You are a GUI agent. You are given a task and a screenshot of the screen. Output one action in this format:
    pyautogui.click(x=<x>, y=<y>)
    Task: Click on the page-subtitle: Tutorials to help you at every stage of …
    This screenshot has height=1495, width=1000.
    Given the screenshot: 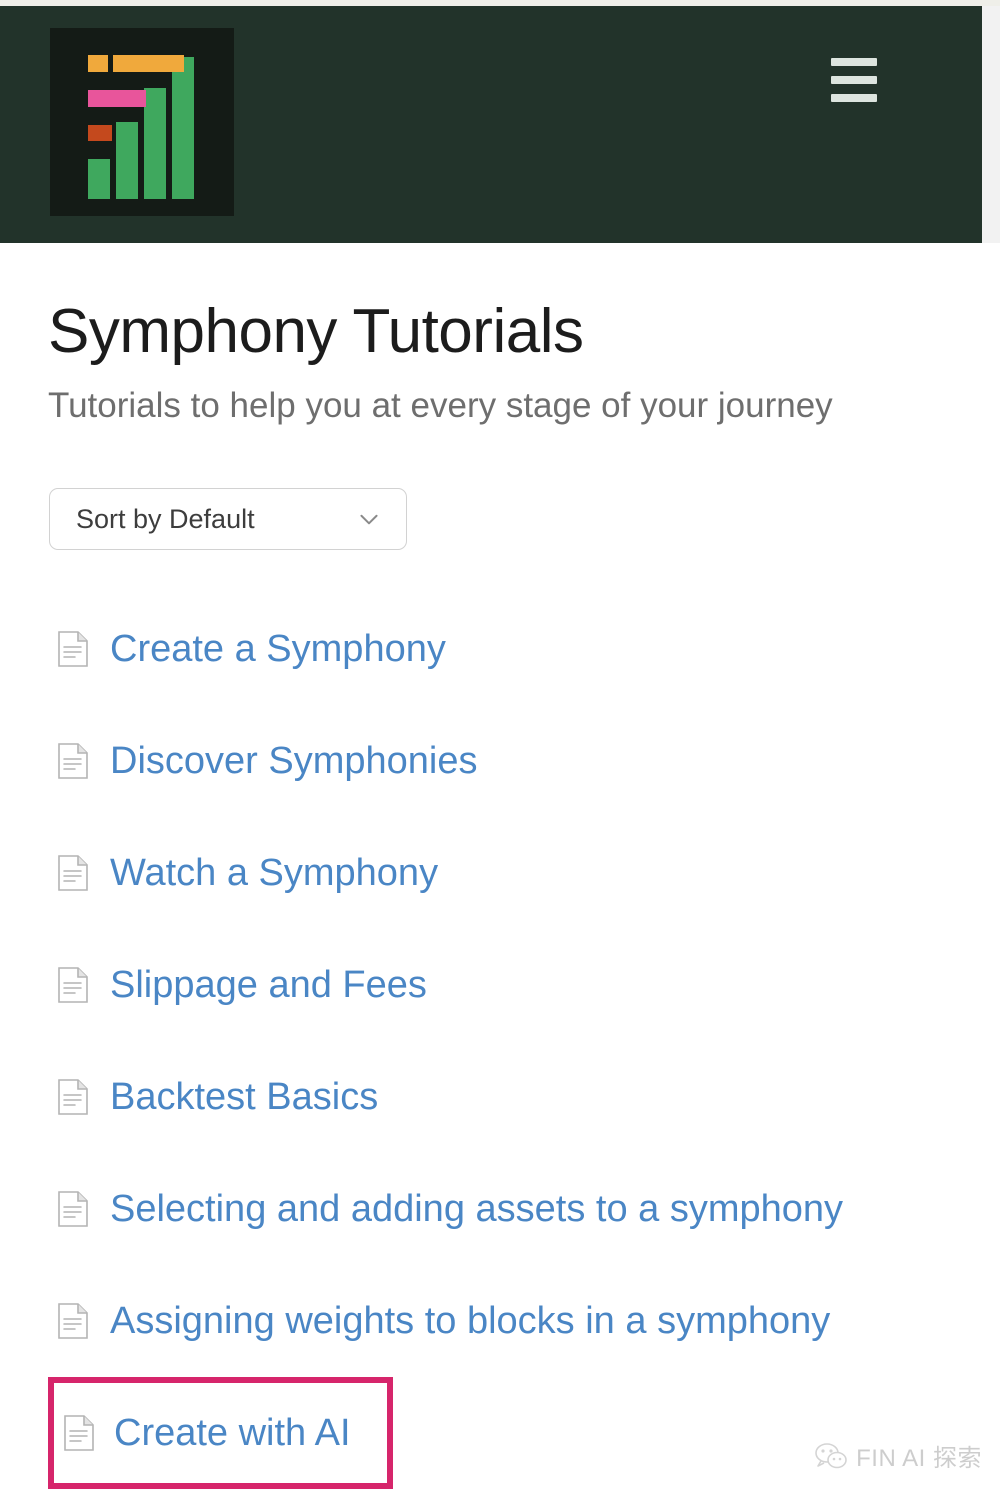 What is the action you would take?
    pyautogui.click(x=440, y=405)
    